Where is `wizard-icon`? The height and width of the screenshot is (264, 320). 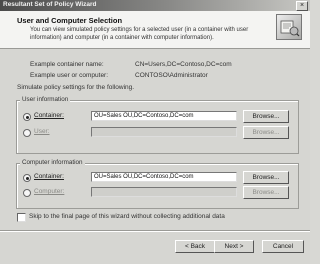
wizard-icon is located at coordinates (289, 27).